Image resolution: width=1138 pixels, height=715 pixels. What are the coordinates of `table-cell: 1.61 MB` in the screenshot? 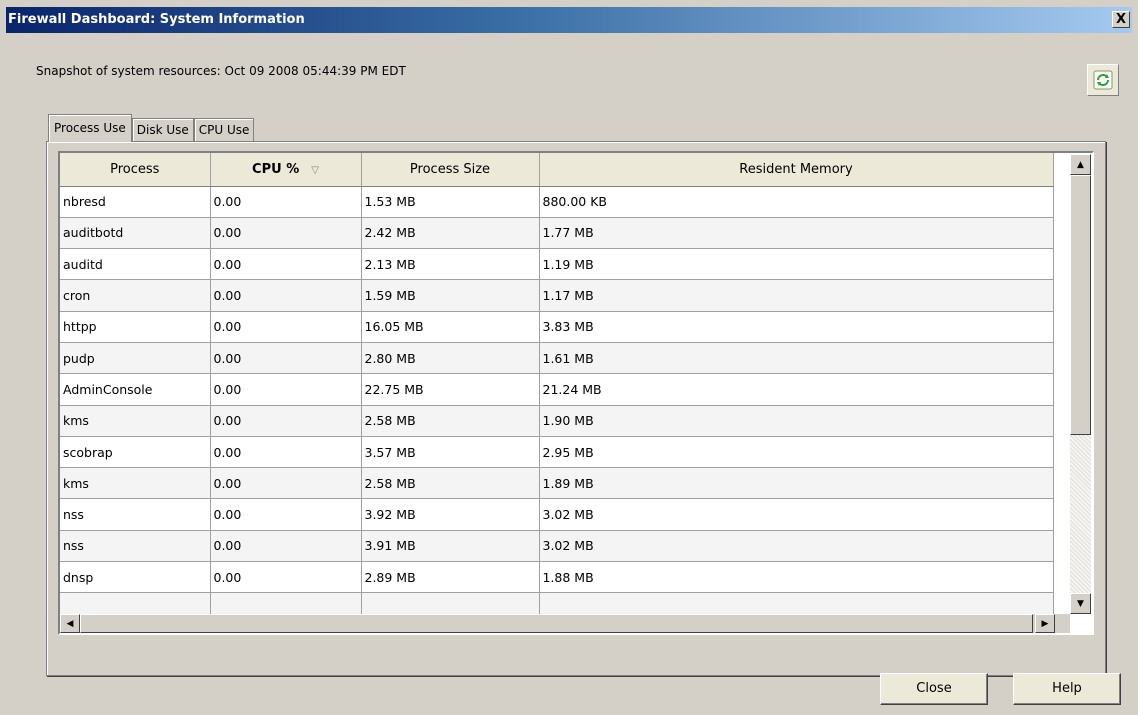 It's located at (796, 358).